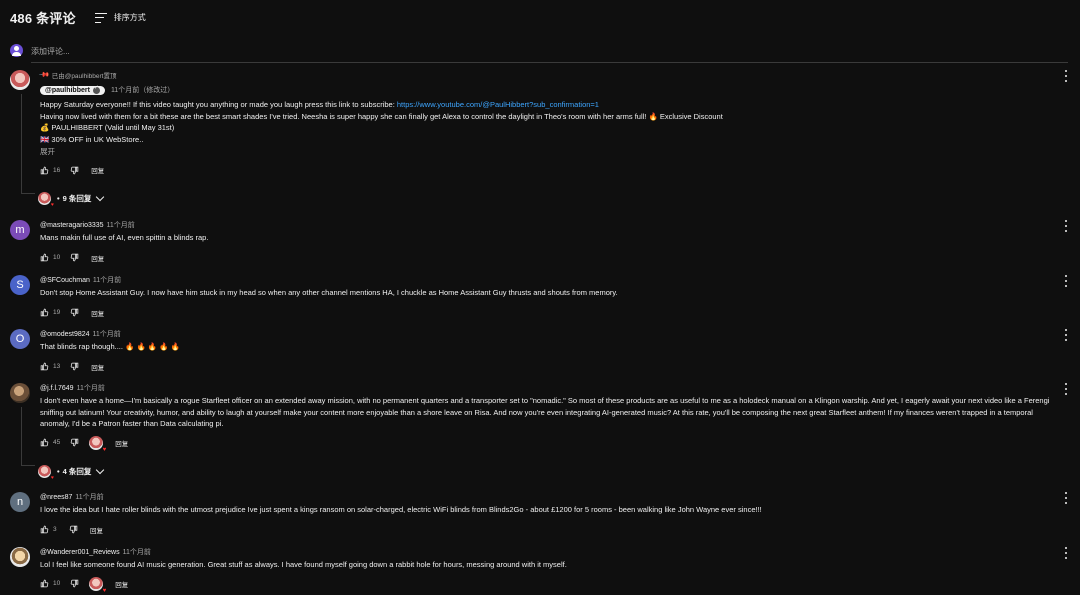  Describe the element at coordinates (107, 128) in the screenshot. I see `text-line: 💰 PAULHIBBERT (Valid until May 31st)` at that location.